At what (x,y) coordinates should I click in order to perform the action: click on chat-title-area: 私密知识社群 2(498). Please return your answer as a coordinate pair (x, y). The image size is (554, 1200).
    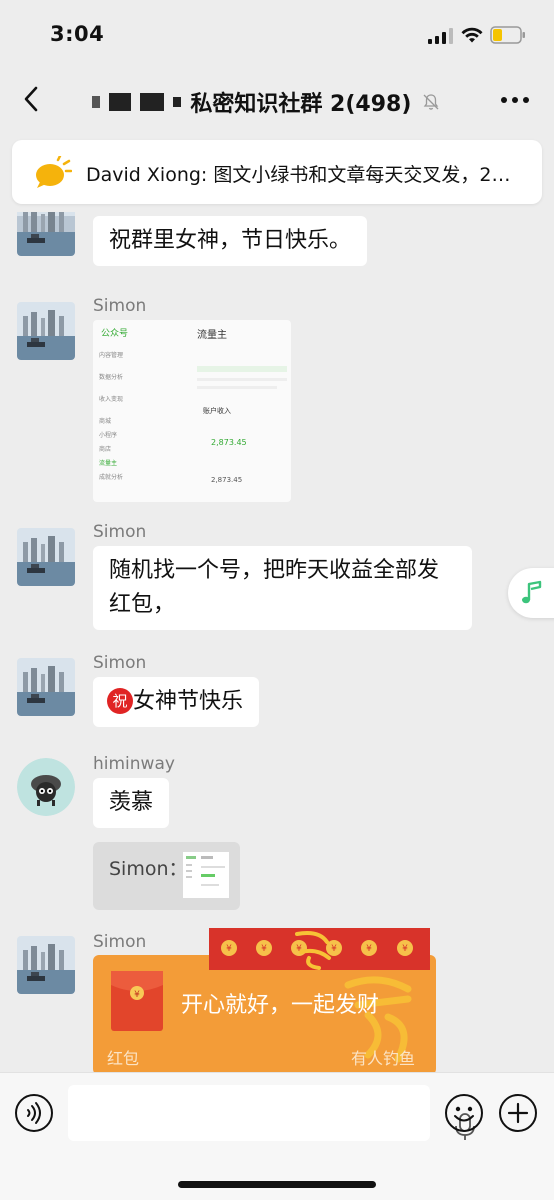
    Looking at the image, I should click on (287, 101).